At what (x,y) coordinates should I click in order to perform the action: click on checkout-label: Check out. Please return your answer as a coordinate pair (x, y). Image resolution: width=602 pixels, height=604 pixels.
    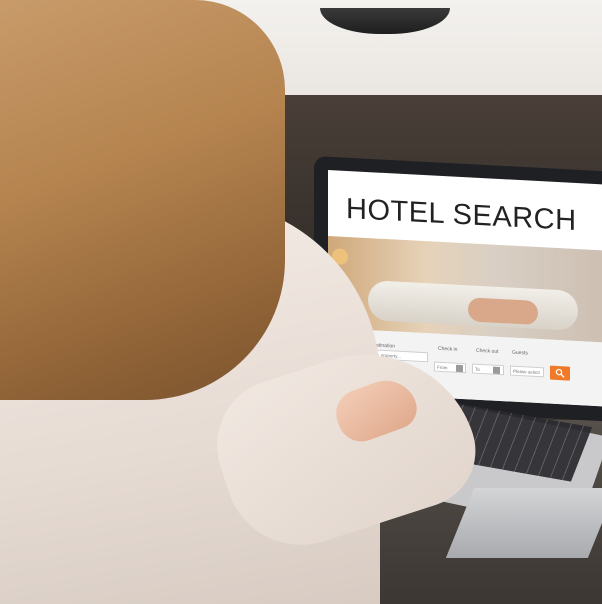
    Looking at the image, I should click on (487, 351).